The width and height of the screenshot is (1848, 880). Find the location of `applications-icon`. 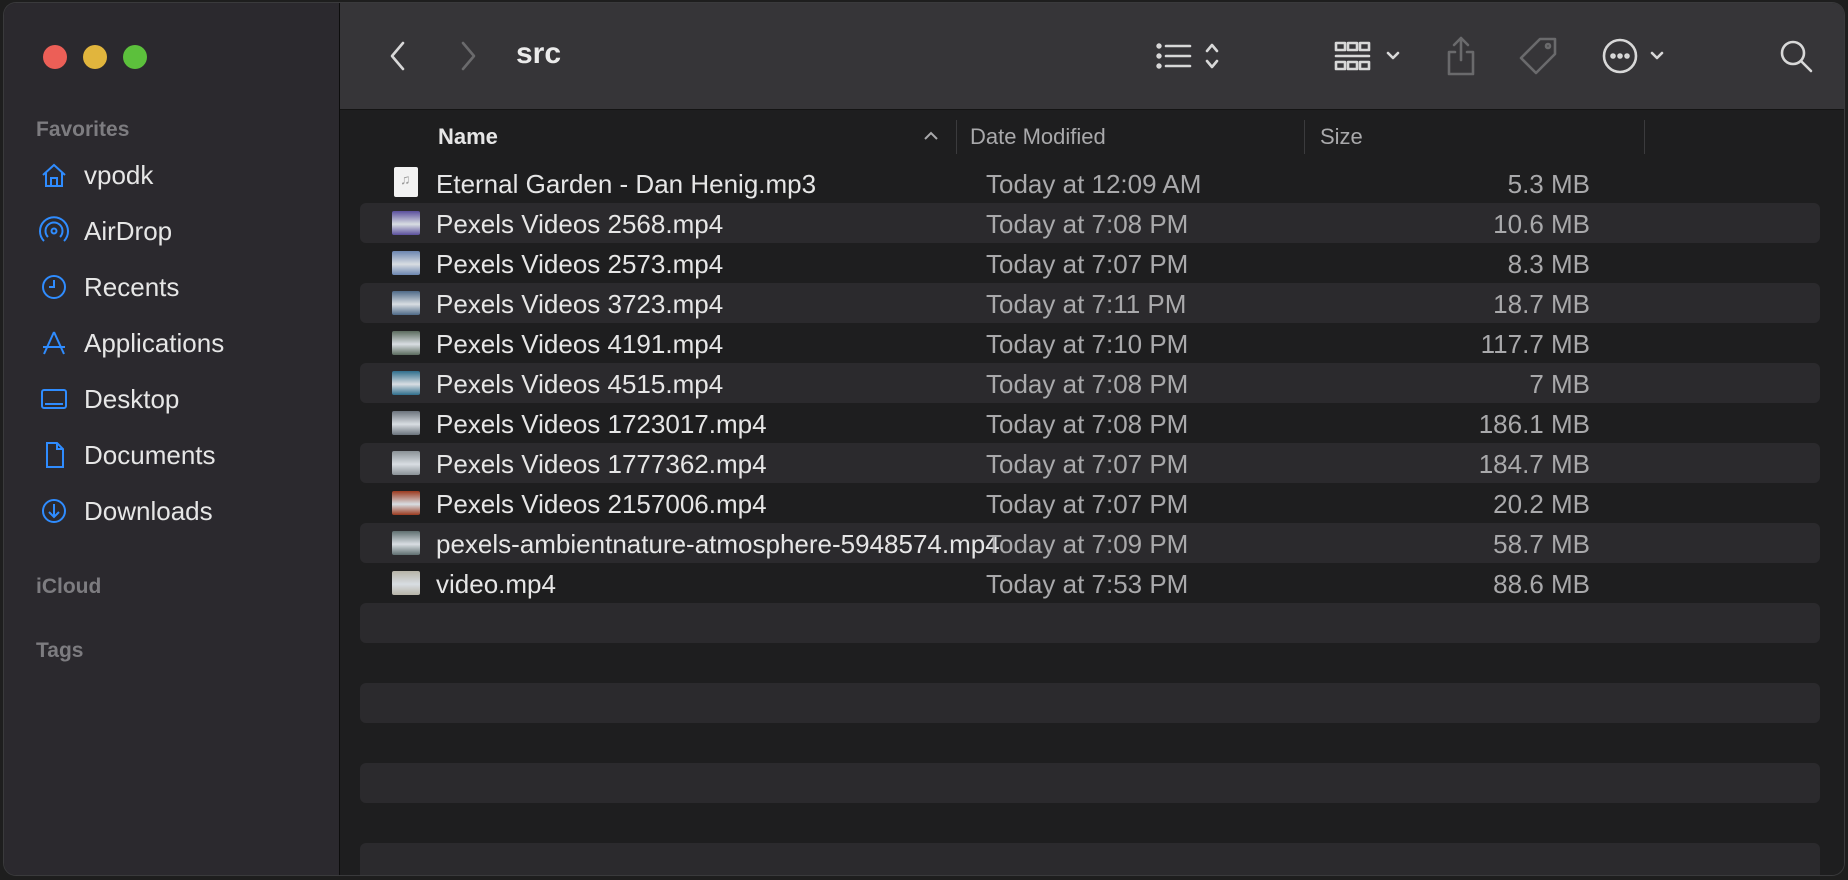

applications-icon is located at coordinates (54, 343).